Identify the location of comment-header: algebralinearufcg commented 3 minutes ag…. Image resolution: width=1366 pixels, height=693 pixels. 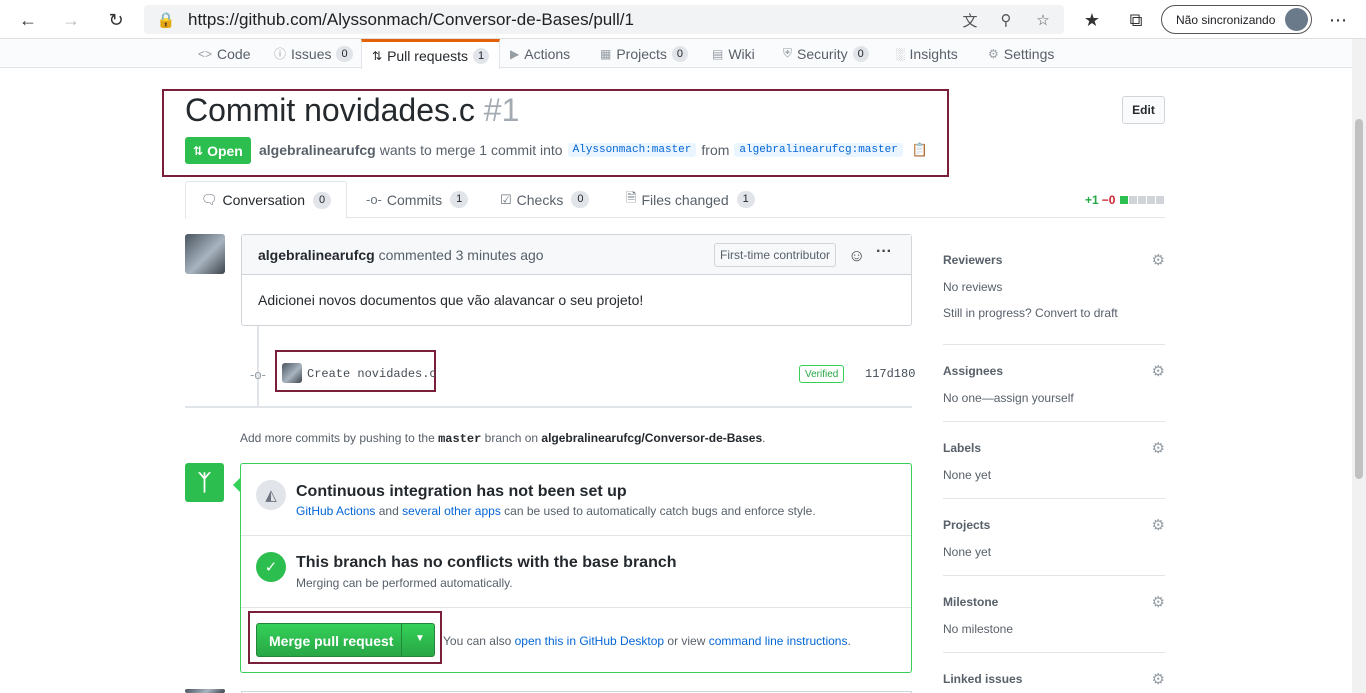
(576, 255).